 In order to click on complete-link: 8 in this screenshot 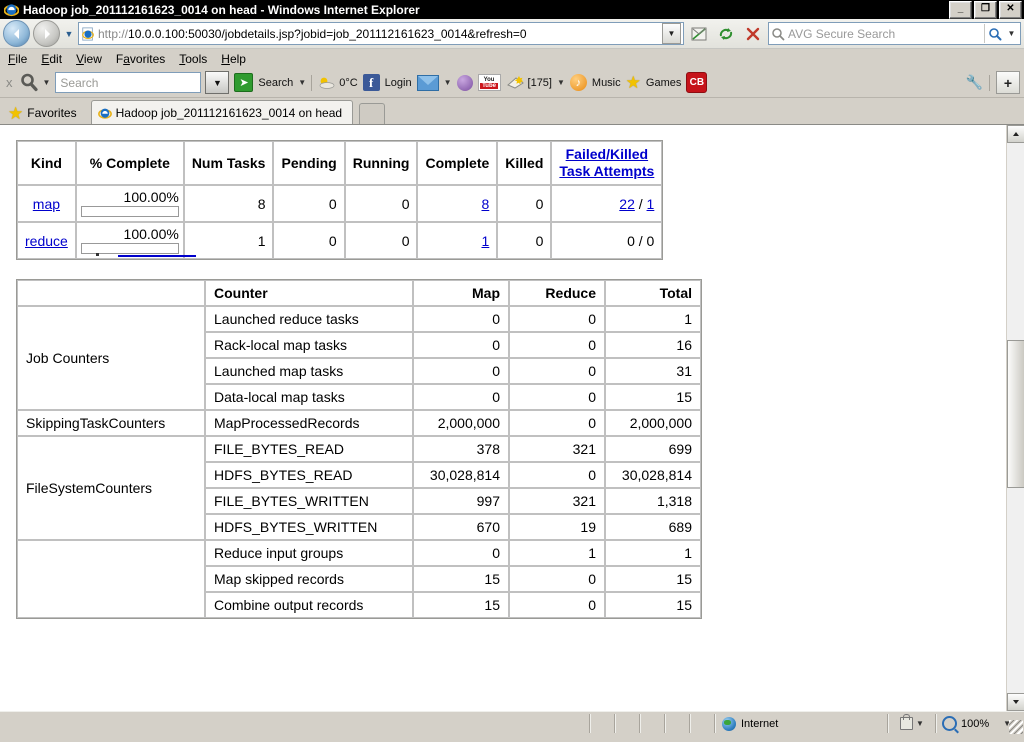, I will do `click(485, 204)`.